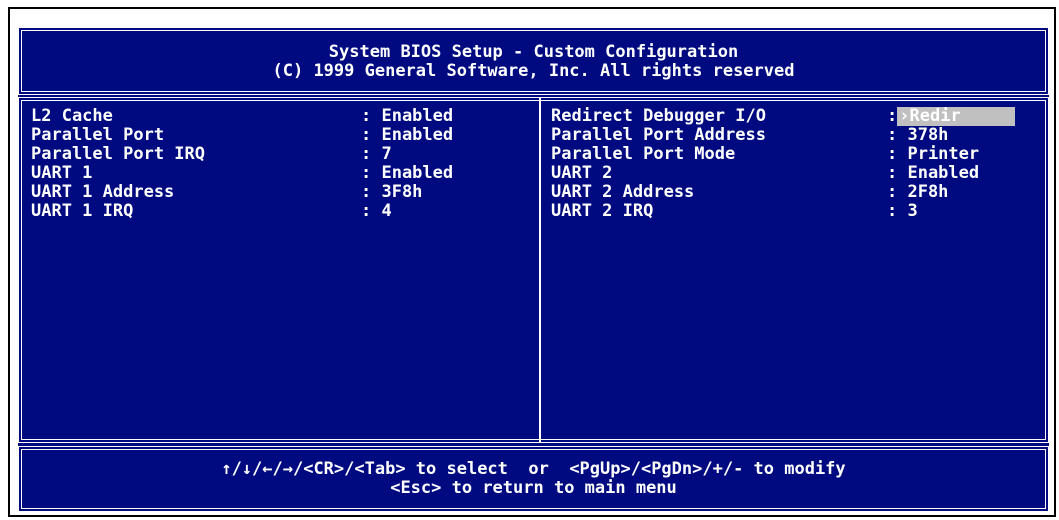 The image size is (1059, 520). I want to click on setting-value: : 3F8h, so click(391, 192).